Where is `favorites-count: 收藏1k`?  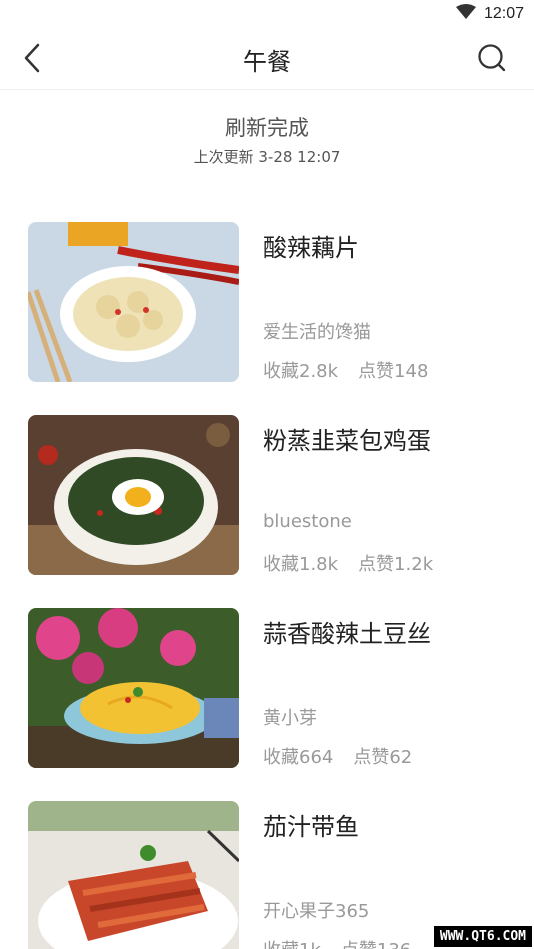
favorites-count: 收藏1k is located at coordinates (292, 942).